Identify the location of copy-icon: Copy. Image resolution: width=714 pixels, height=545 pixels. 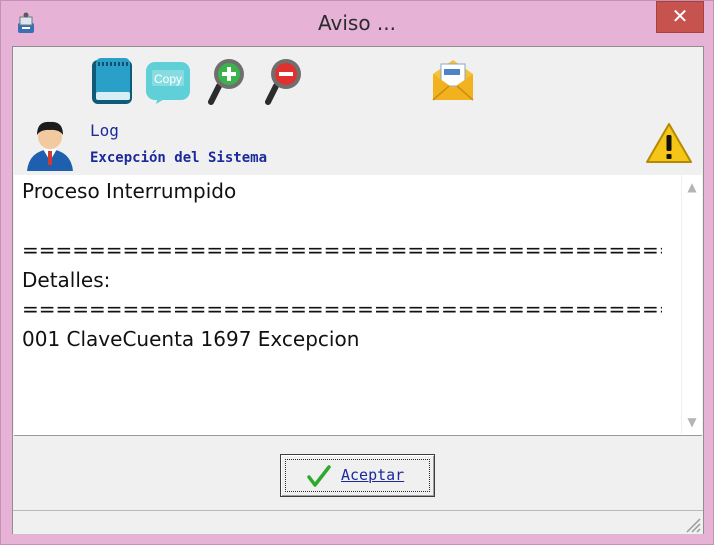
(168, 81).